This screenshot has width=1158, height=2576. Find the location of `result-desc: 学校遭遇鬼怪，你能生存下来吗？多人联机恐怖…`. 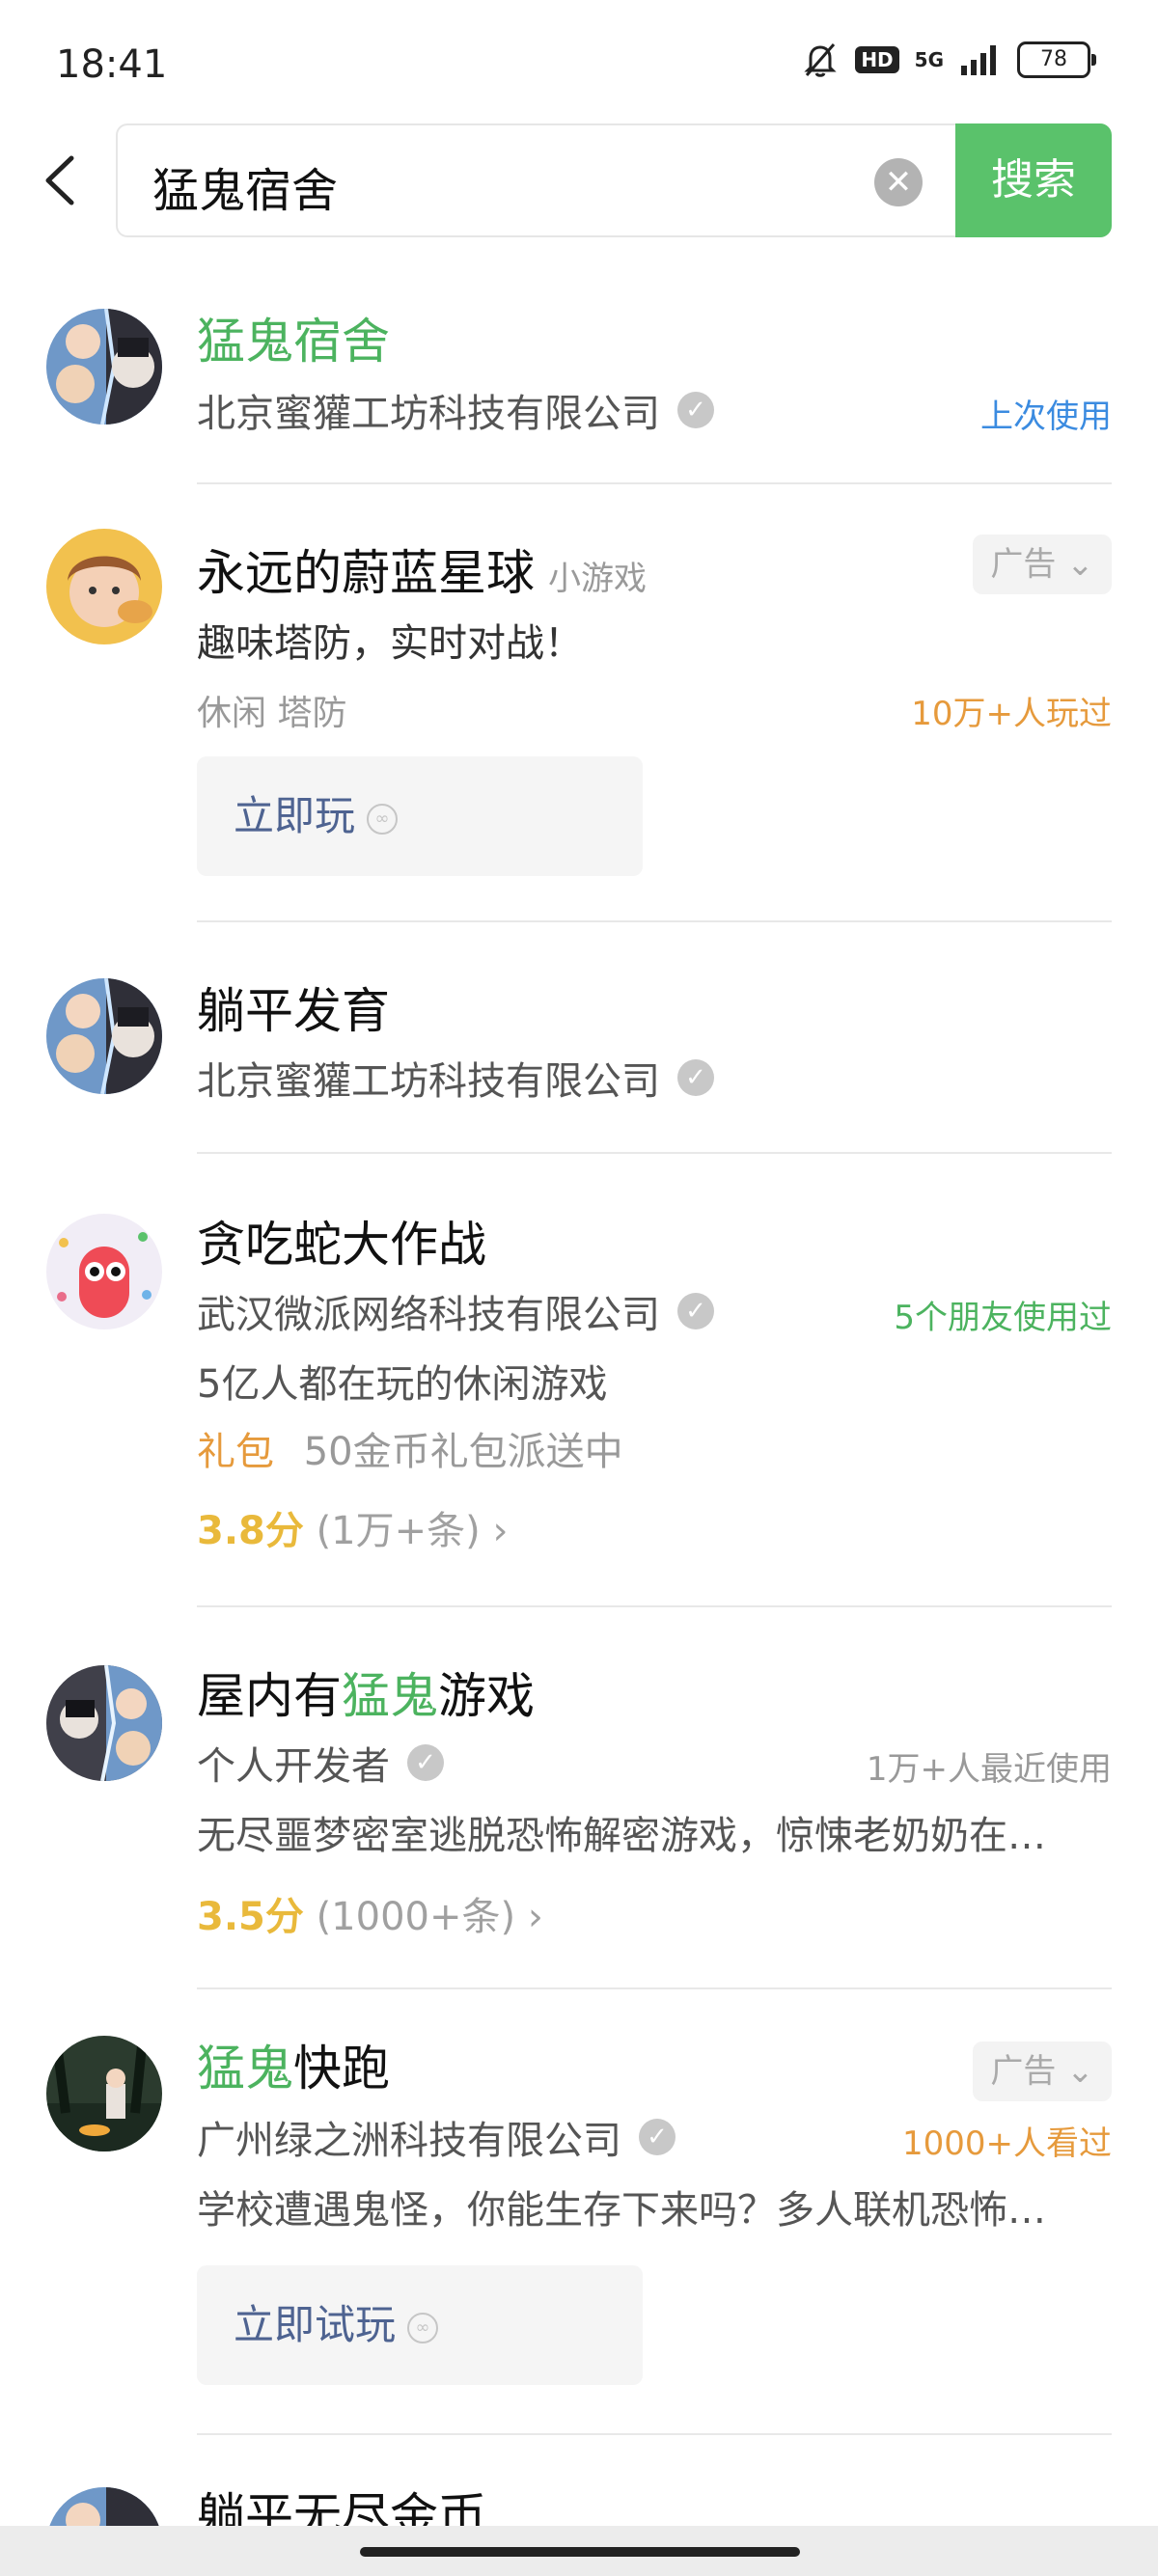

result-desc: 学校遭遇鬼怪，你能生存下来吗？多人联机恐怖… is located at coordinates (621, 2210).